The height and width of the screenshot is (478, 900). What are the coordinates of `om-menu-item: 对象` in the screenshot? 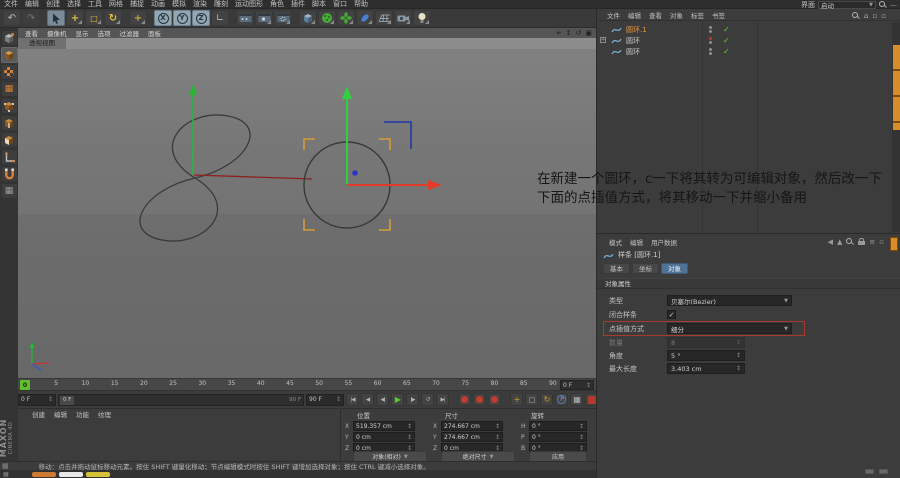 It's located at (676, 15).